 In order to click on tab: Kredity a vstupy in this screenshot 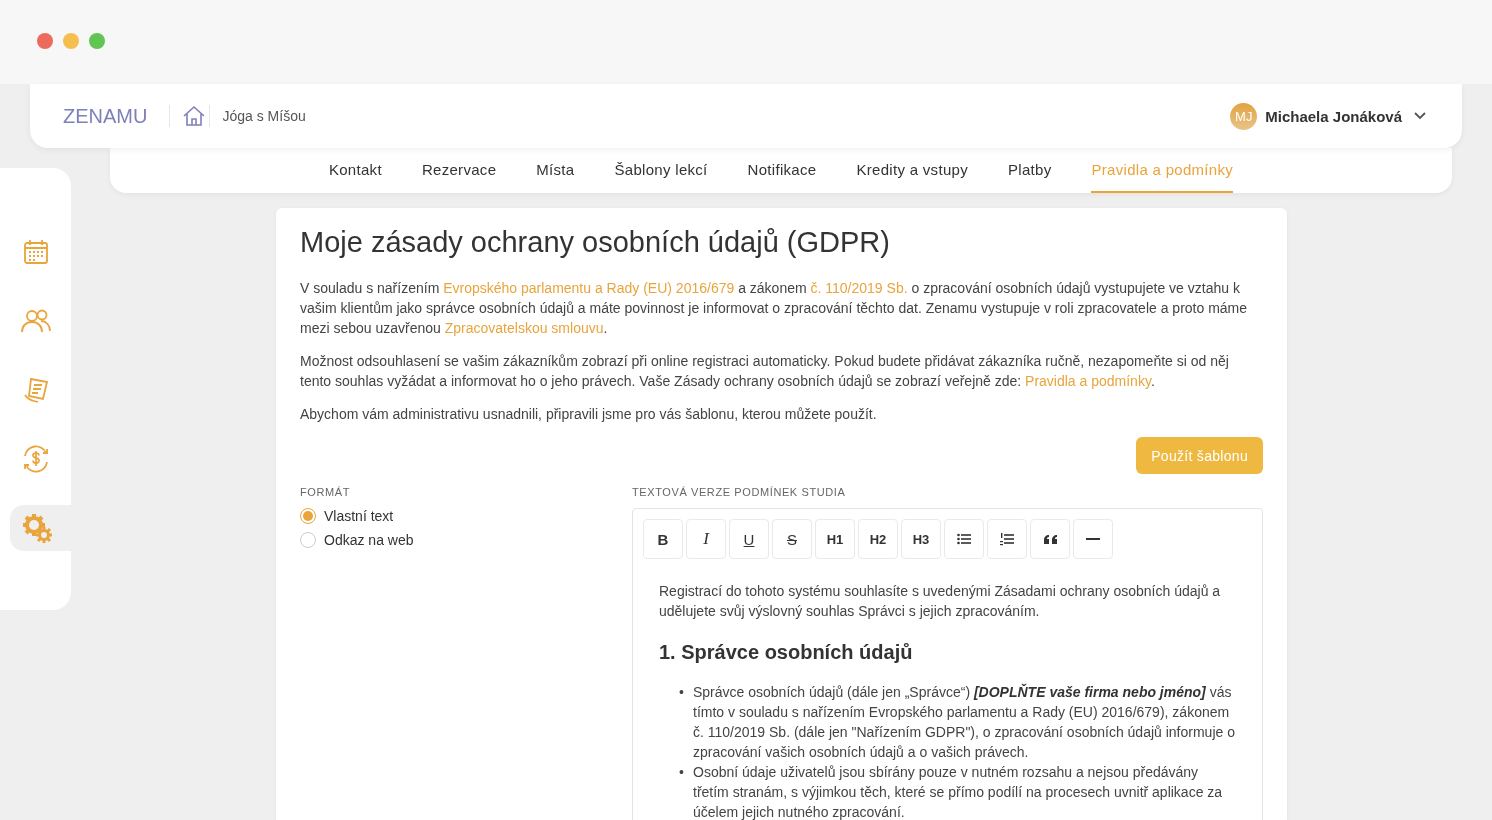, I will do `click(912, 170)`.